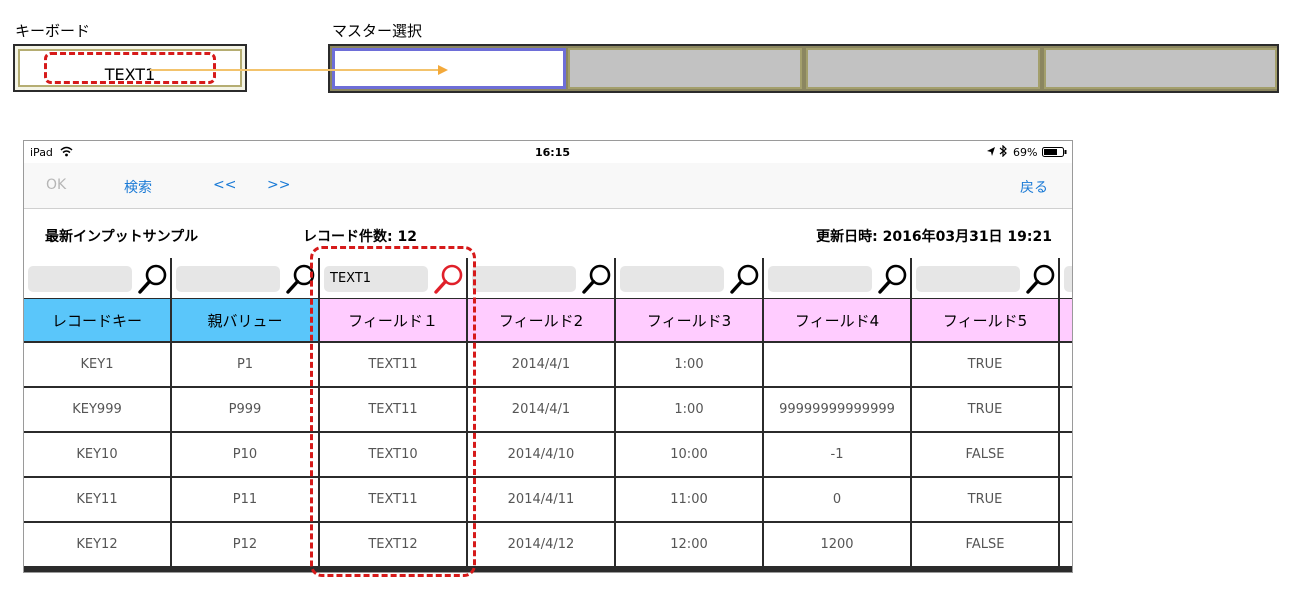  I want to click on status-time: 16:15, so click(553, 152).